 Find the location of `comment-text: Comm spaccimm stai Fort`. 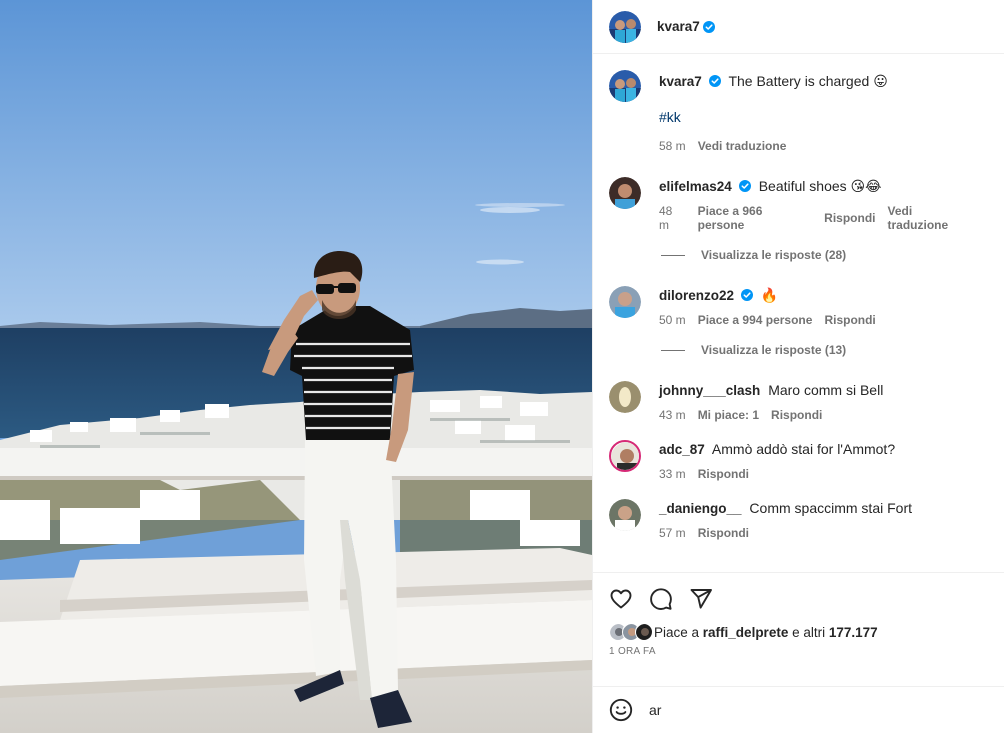

comment-text: Comm spaccimm stai Fort is located at coordinates (830, 508).